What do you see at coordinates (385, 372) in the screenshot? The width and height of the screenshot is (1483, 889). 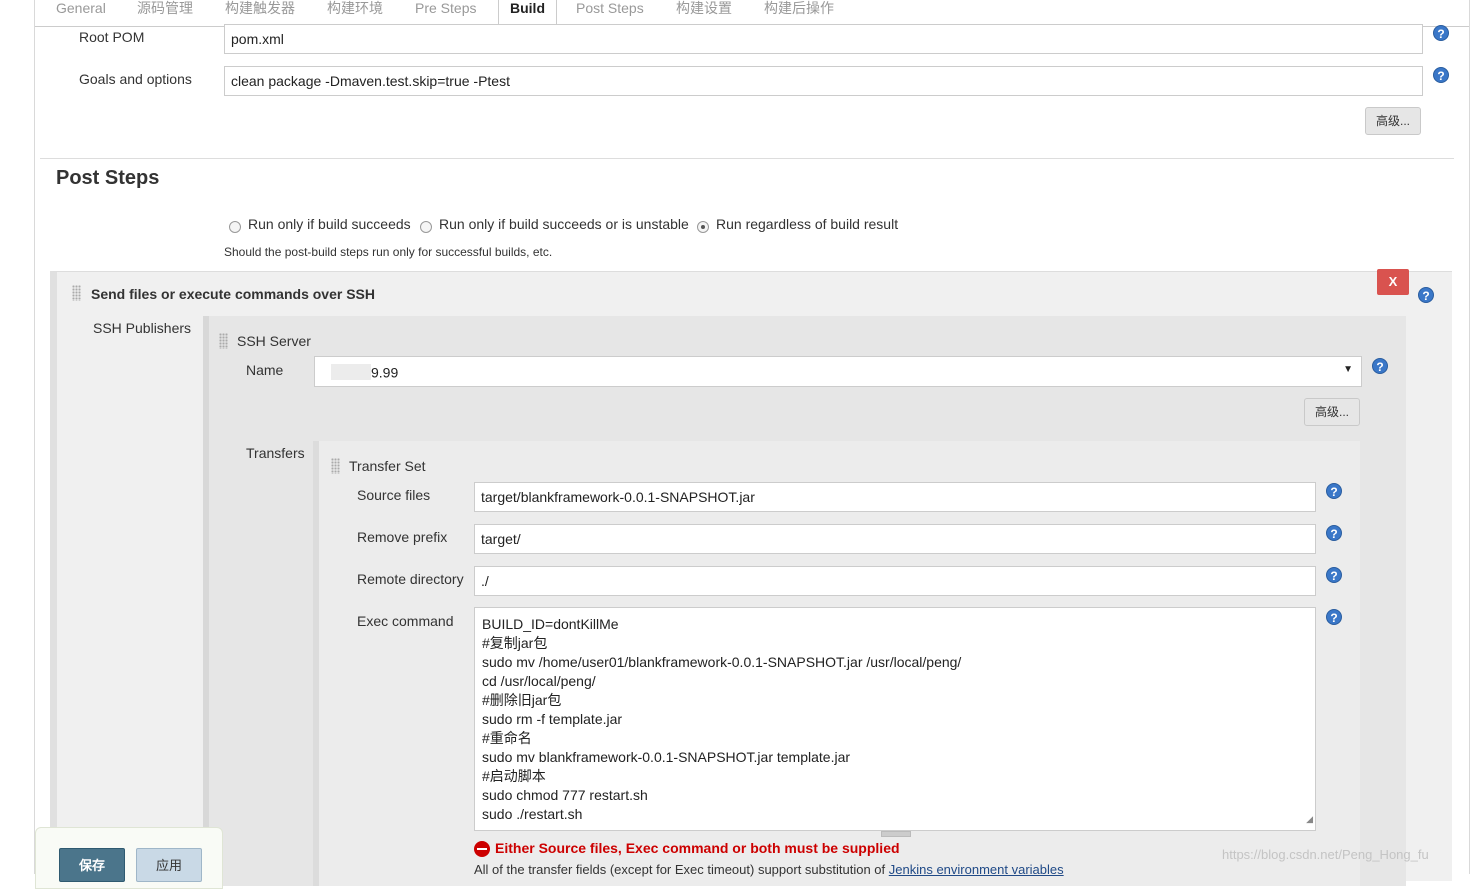 I see `server-name-value: 9.99` at bounding box center [385, 372].